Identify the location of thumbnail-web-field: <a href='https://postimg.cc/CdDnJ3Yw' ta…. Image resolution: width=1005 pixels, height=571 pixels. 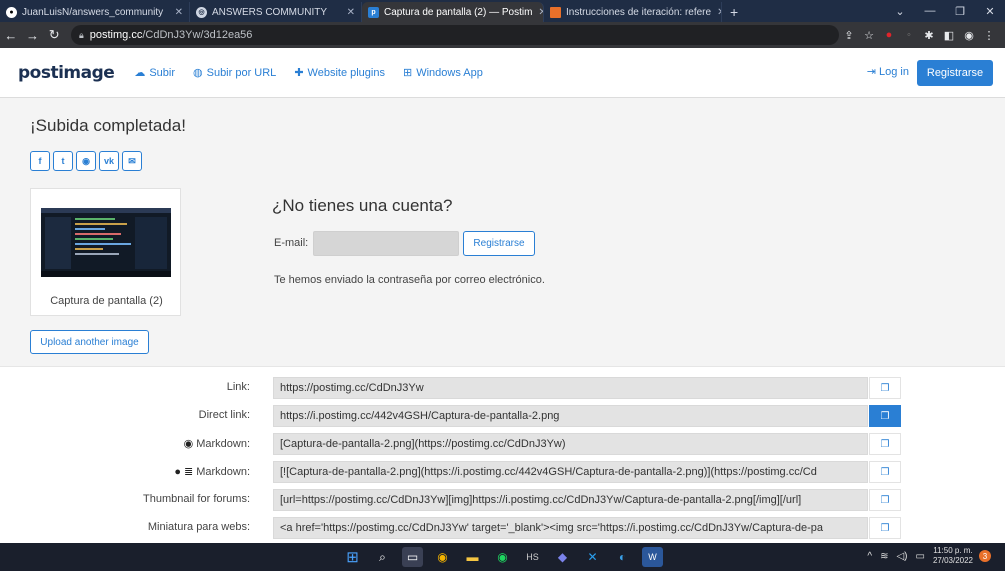
(570, 528).